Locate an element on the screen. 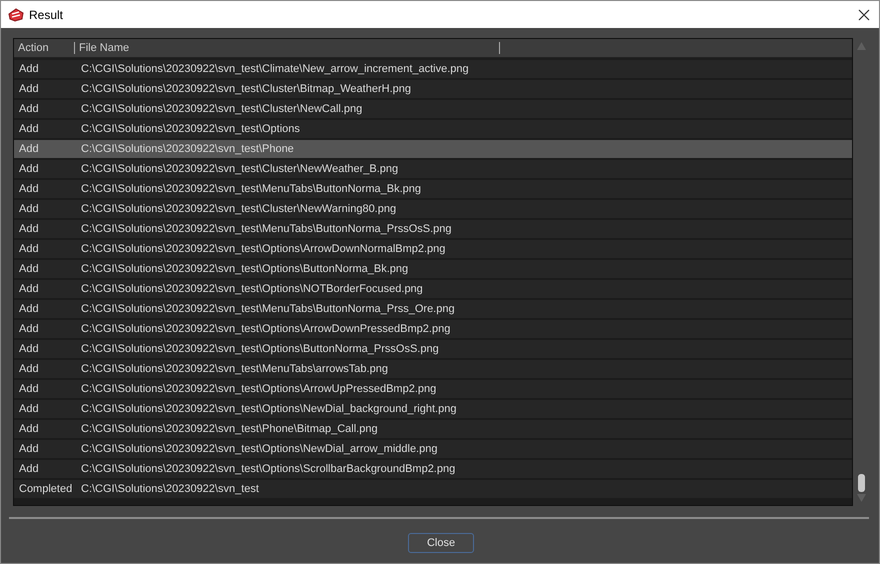 The height and width of the screenshot is (564, 880). table-row: Add C:\CGI\Solutions\20230922\svn_test\MenuTabs\ButtonNorma_Bk.png is located at coordinates (433, 189).